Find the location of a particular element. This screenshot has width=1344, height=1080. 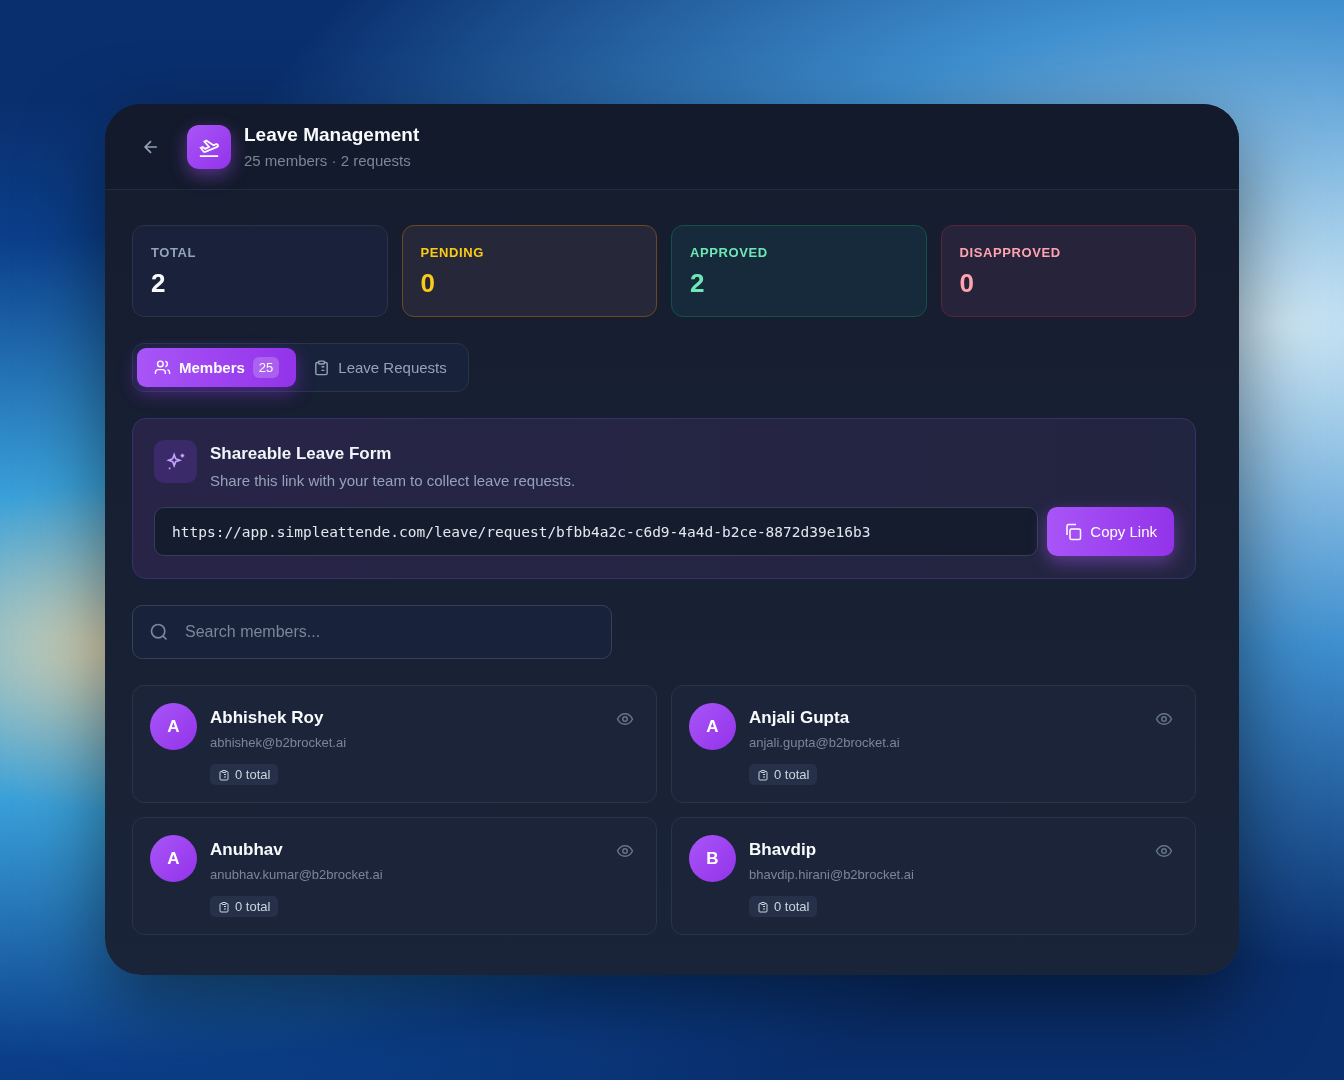

avatar: B is located at coordinates (712, 858).